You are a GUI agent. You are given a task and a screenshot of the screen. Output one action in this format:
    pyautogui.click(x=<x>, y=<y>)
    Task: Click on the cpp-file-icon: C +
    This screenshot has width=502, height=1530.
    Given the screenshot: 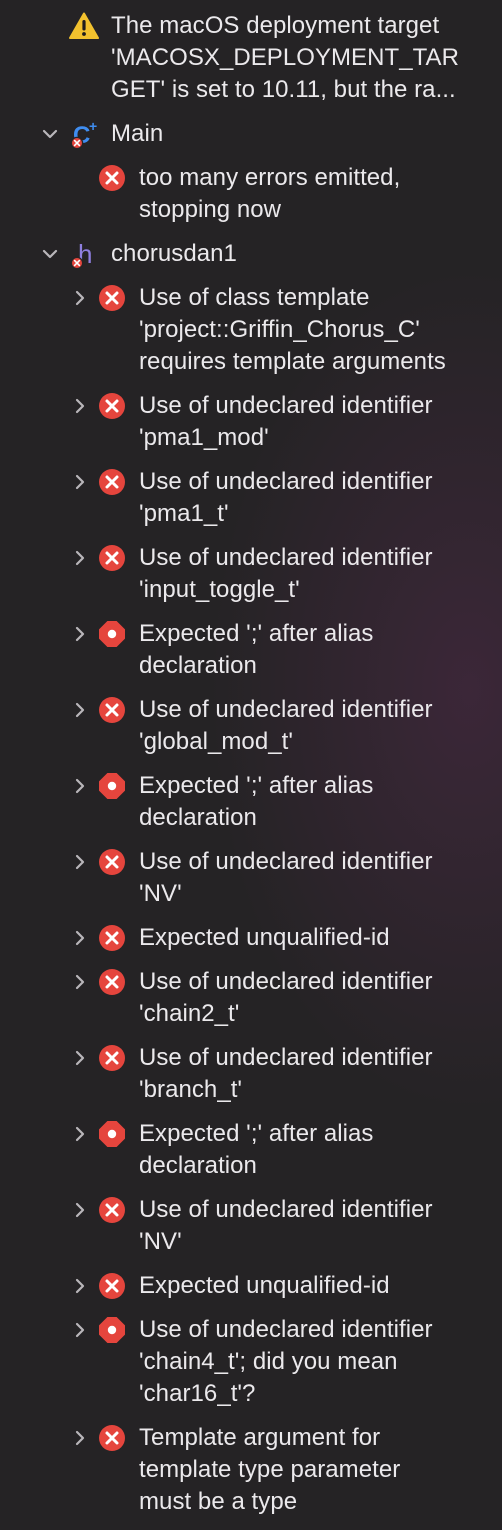 What is the action you would take?
    pyautogui.click(x=85, y=134)
    